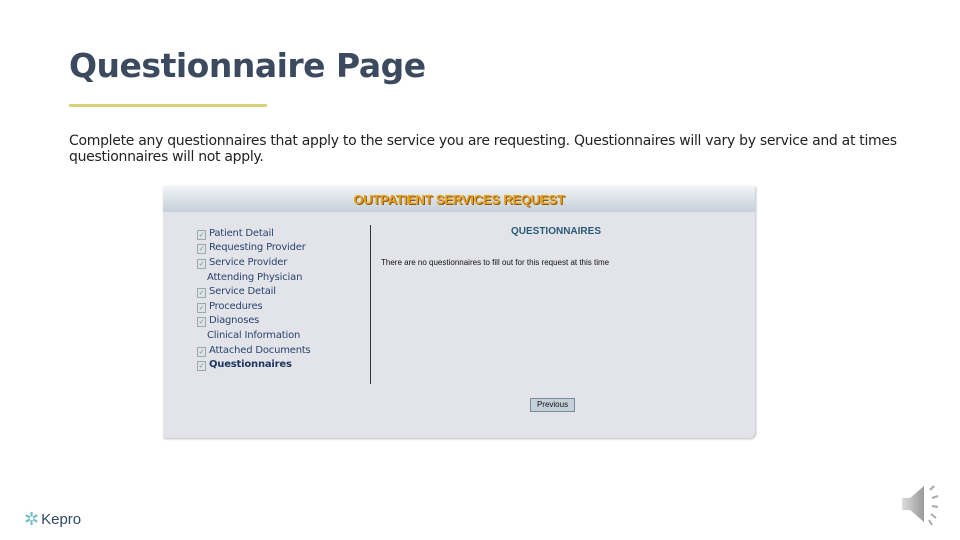 Image resolution: width=960 pixels, height=540 pixels. I want to click on nav-item: ✓ Procedures, so click(254, 306).